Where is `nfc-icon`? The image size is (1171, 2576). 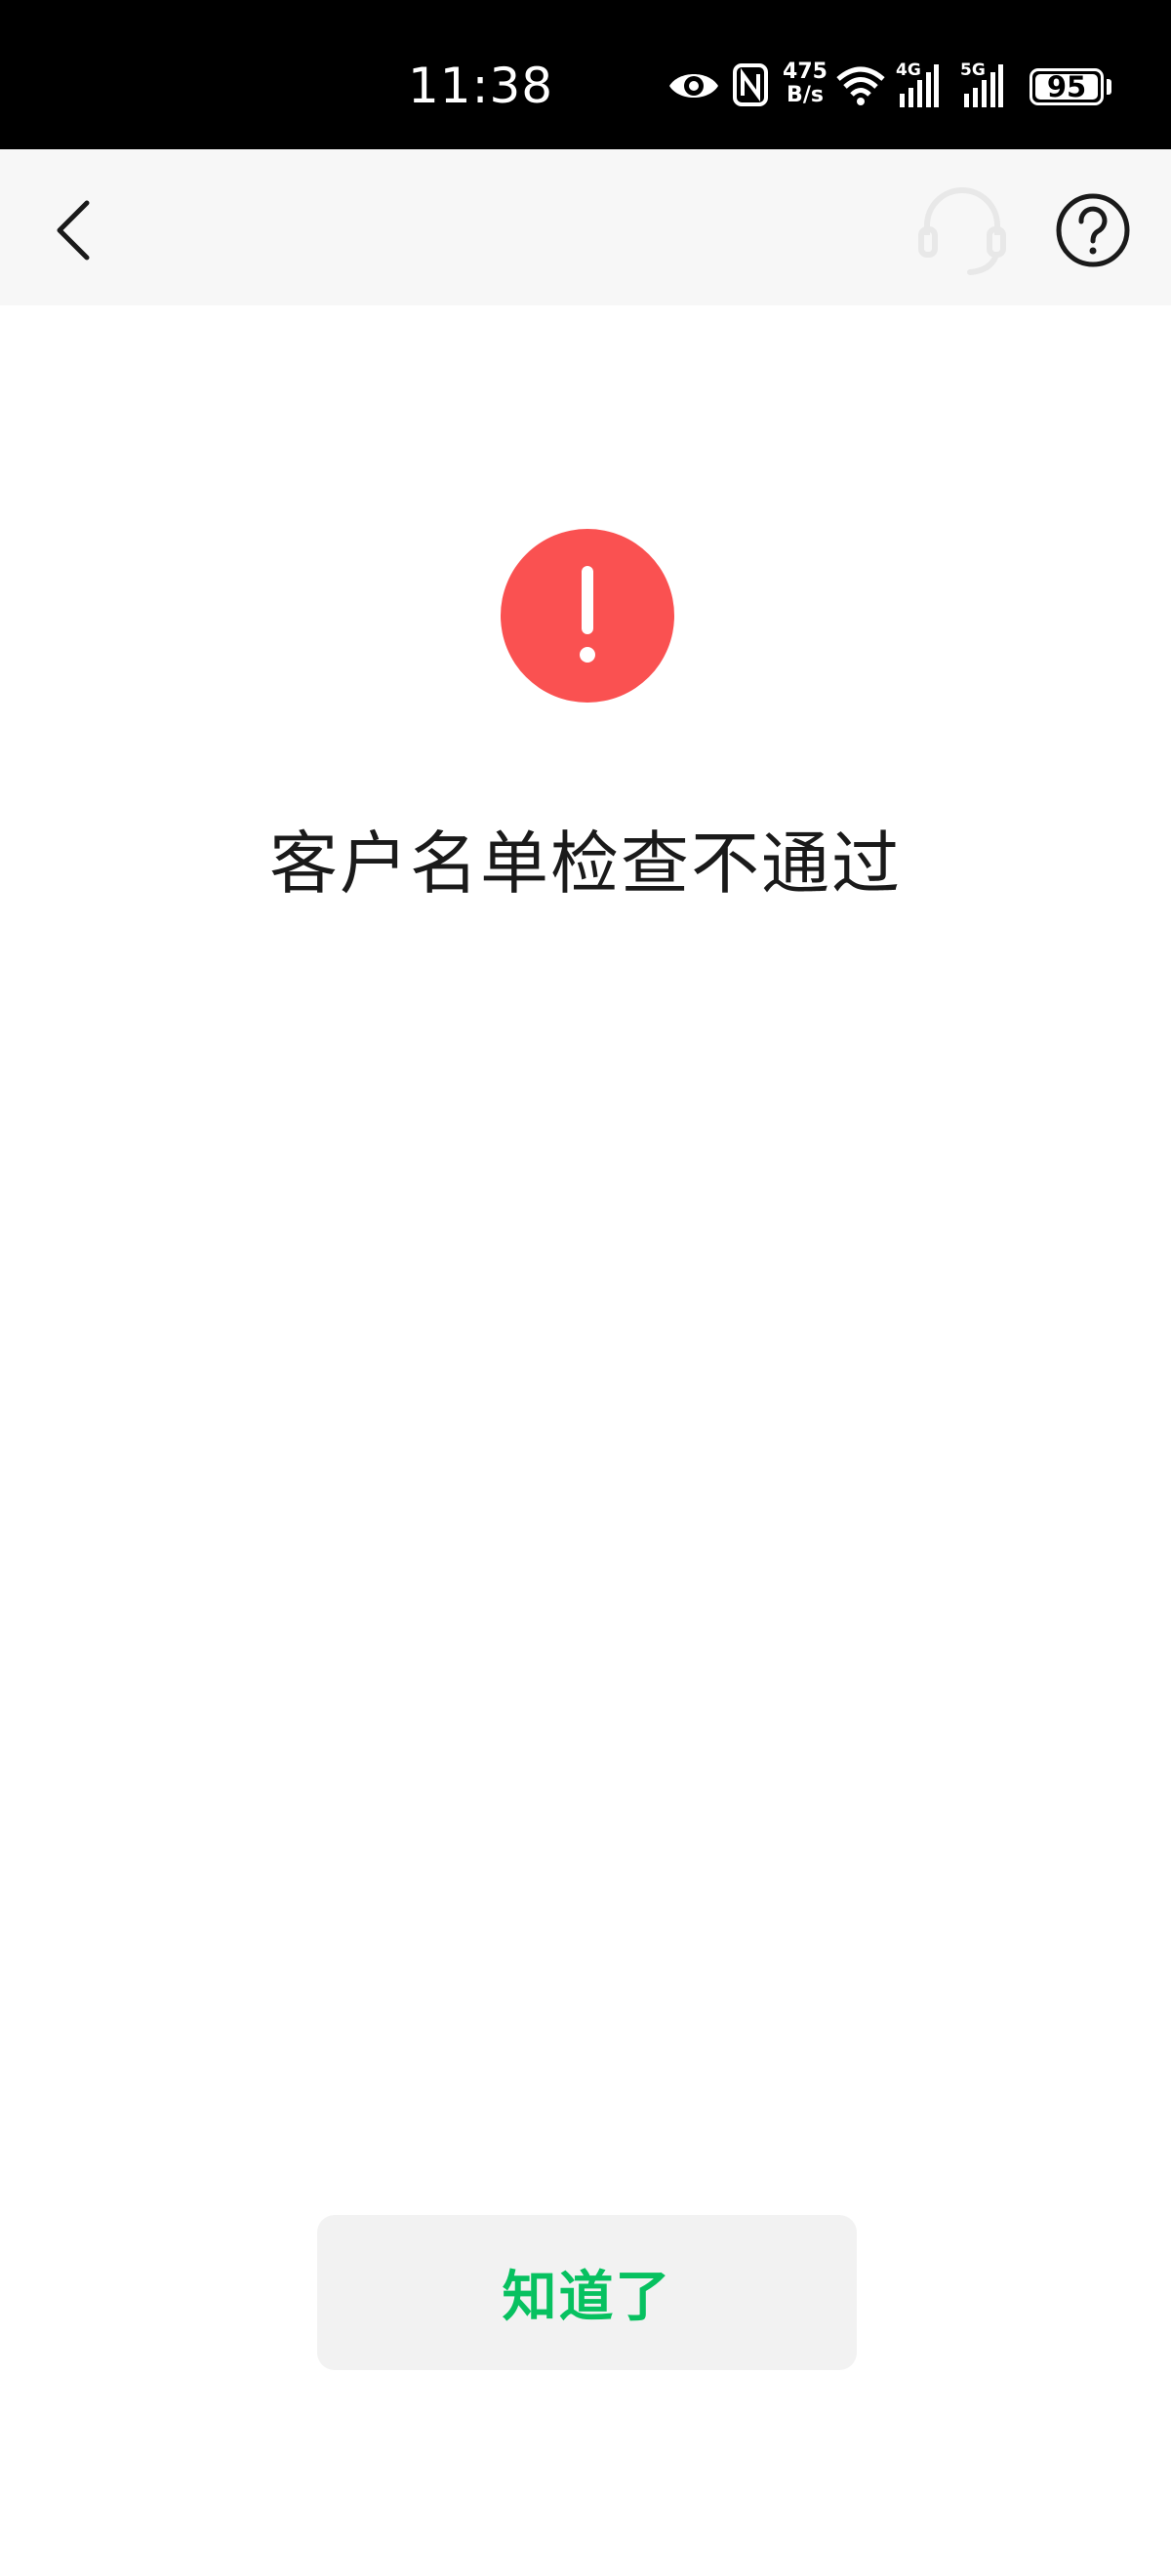
nfc-icon is located at coordinates (750, 84).